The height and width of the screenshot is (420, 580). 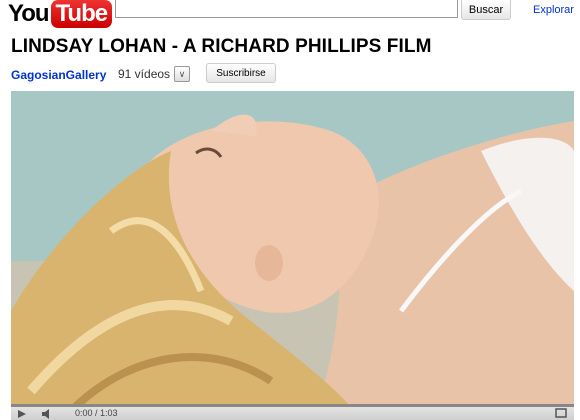 What do you see at coordinates (292, 412) in the screenshot?
I see `player-controls: 0:00 / 1:03` at bounding box center [292, 412].